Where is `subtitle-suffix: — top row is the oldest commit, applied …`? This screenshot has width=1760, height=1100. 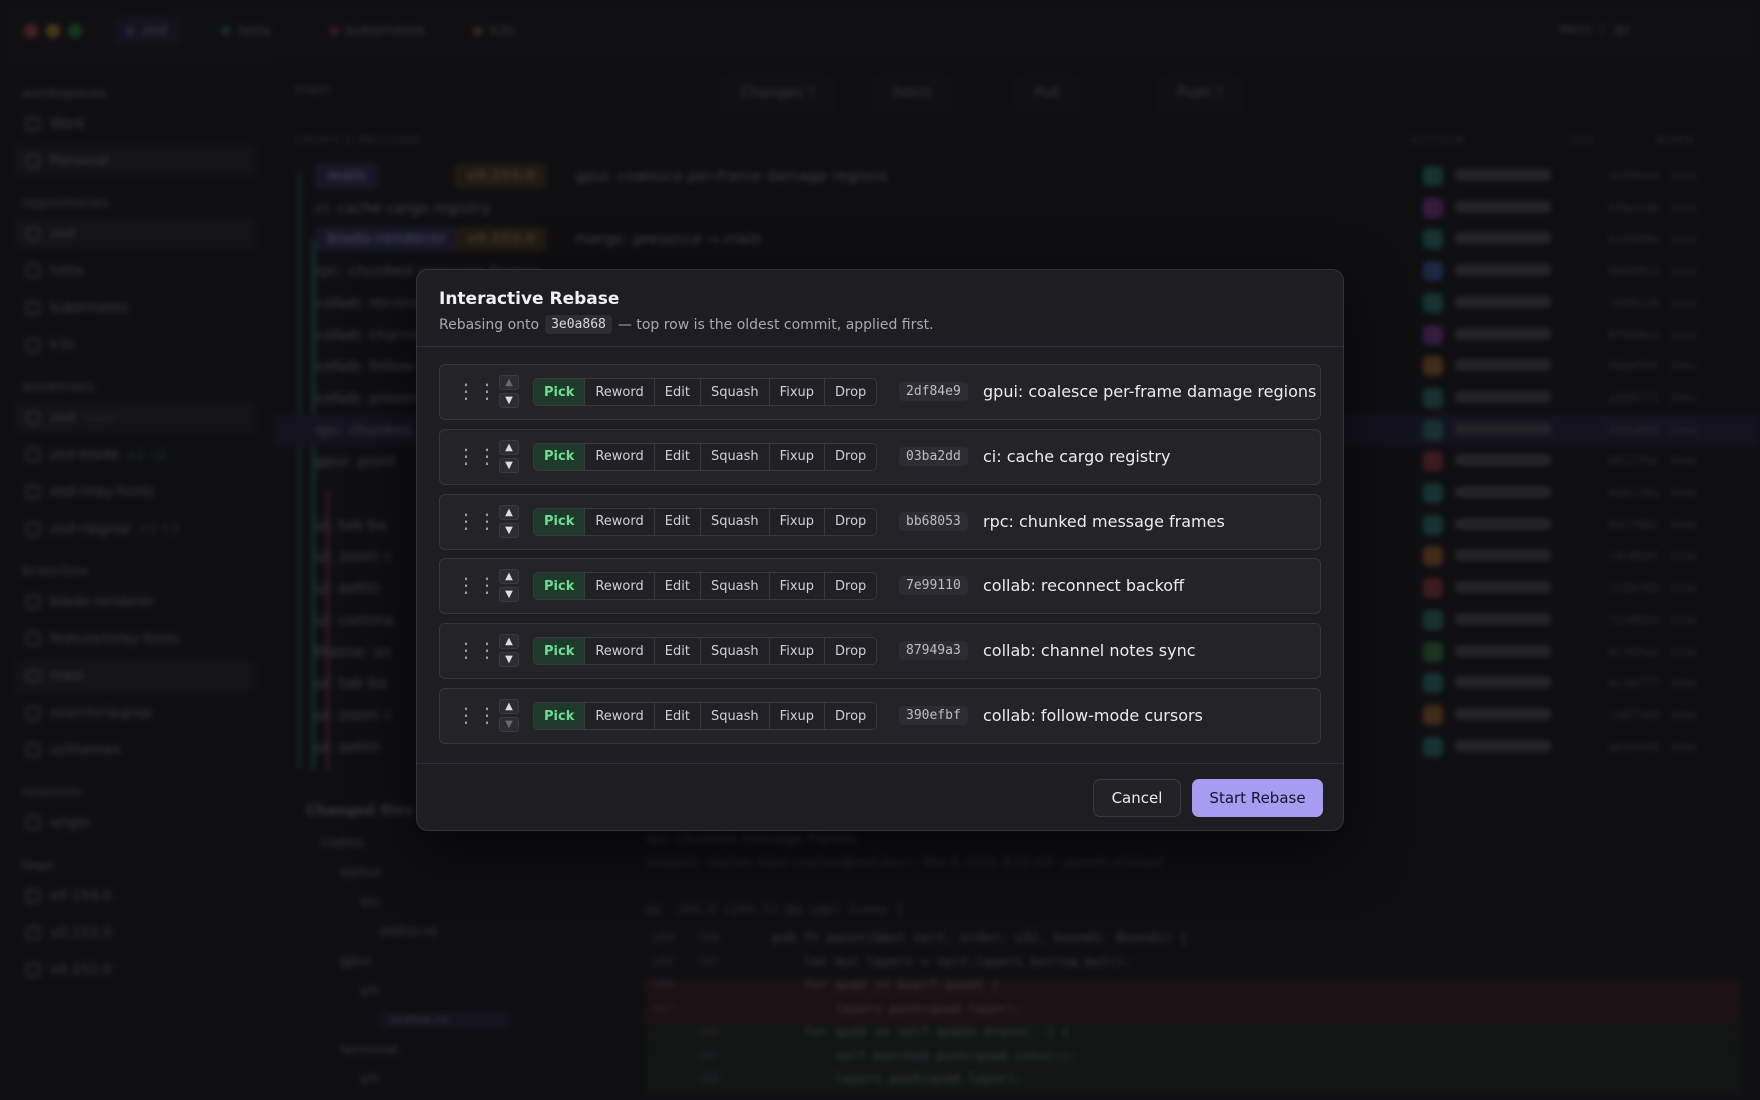 subtitle-suffix: — top row is the oldest commit, applied … is located at coordinates (775, 324).